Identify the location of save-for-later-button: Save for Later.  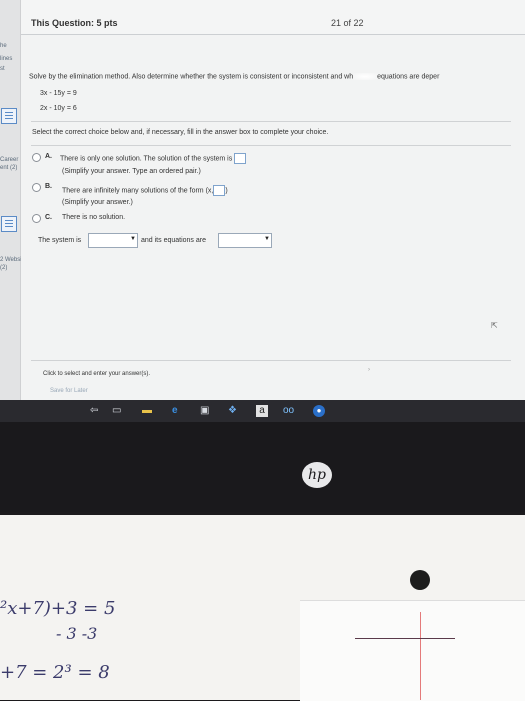
(69, 391).